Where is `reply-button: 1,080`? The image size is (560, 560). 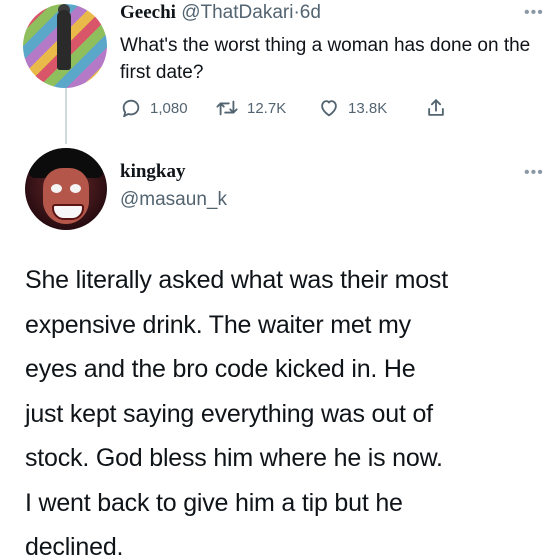
reply-button: 1,080 is located at coordinates (154, 108).